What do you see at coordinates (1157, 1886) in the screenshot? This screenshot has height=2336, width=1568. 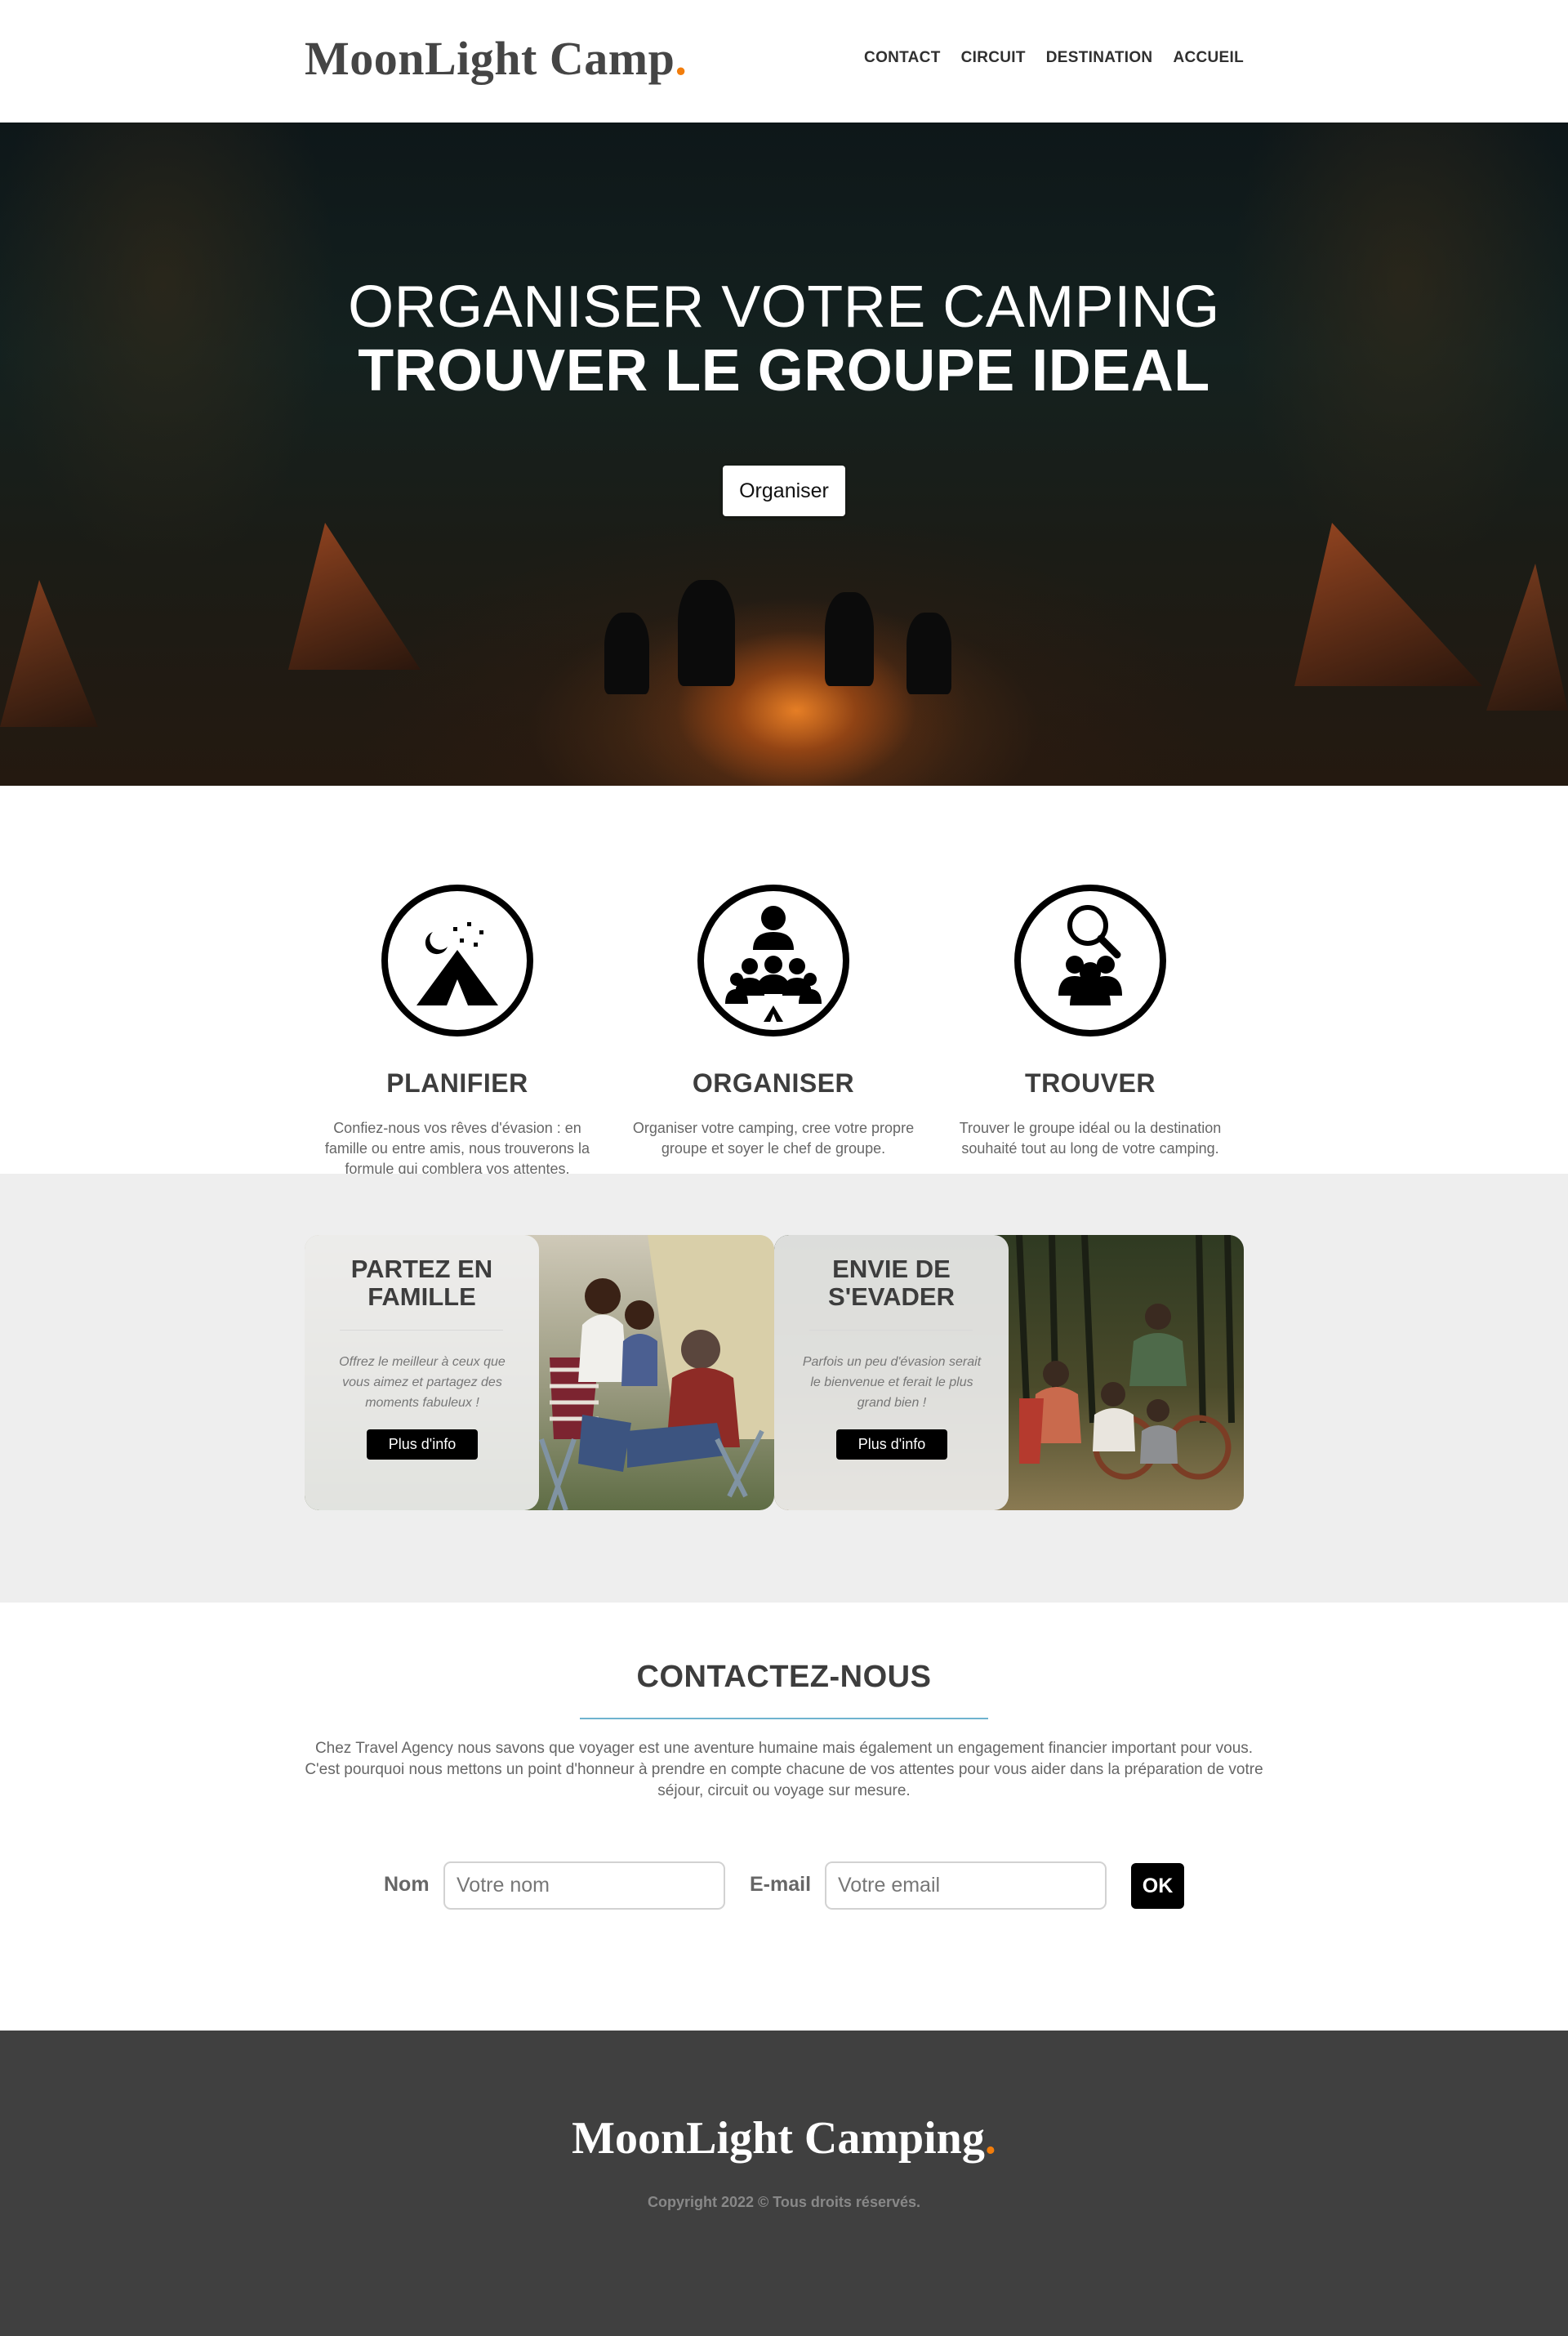 I see `submit-button: OK` at bounding box center [1157, 1886].